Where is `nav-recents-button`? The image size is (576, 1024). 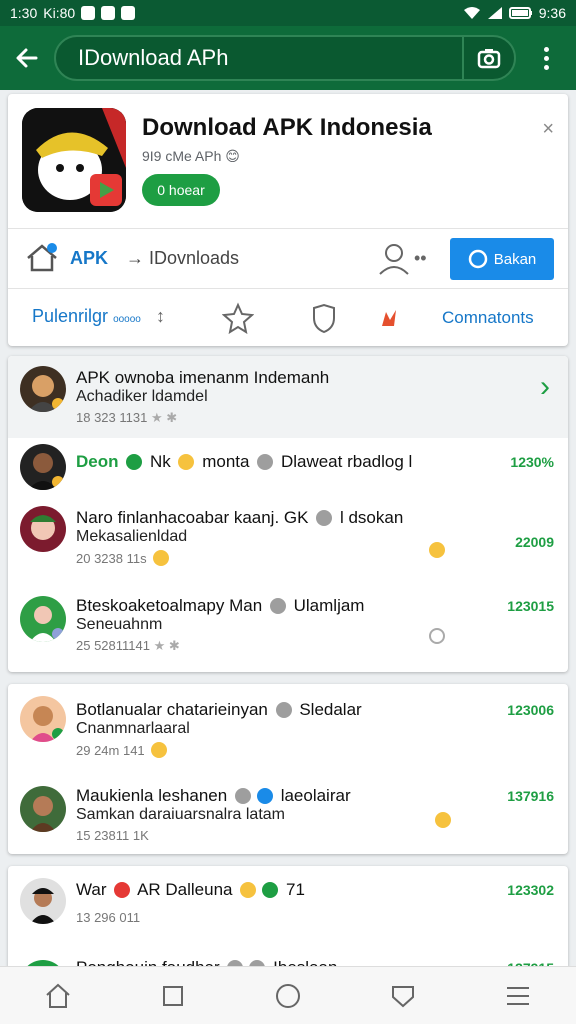
nav-recents-button is located at coordinates (172, 995).